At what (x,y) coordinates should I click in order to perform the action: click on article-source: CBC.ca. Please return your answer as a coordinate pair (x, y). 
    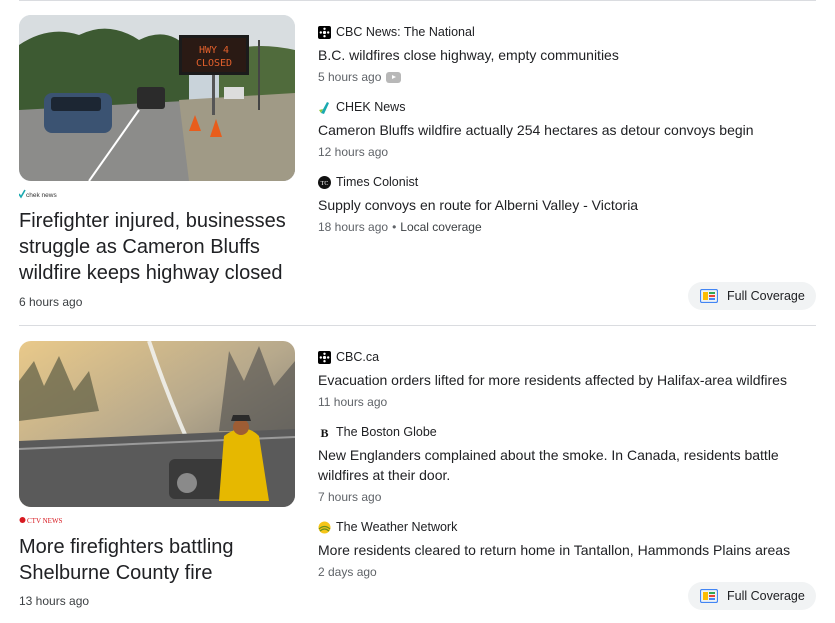
    Looking at the image, I should click on (358, 357).